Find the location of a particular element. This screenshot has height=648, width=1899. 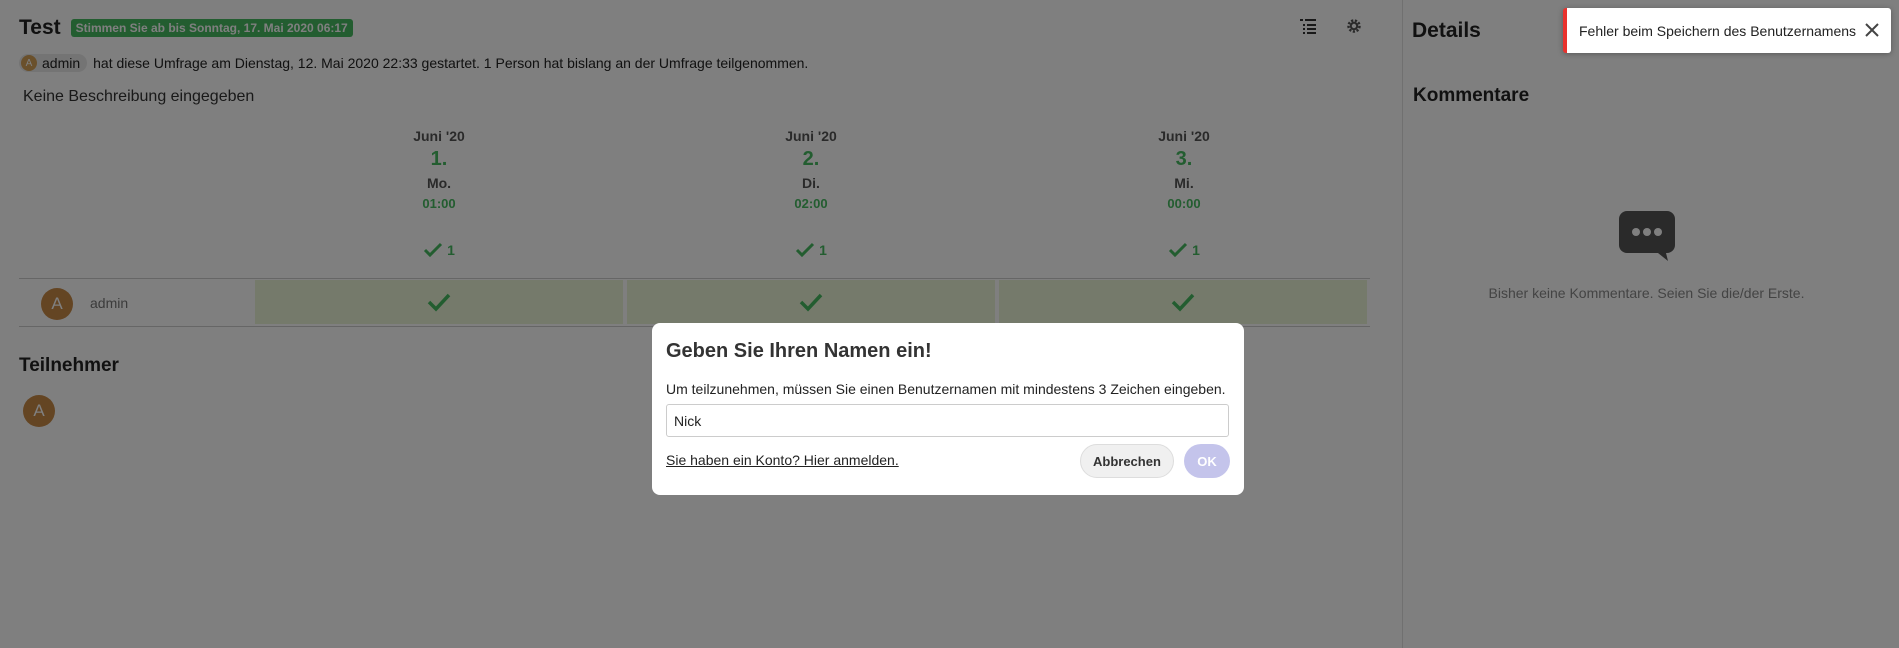

ok-button: OK is located at coordinates (1207, 461).